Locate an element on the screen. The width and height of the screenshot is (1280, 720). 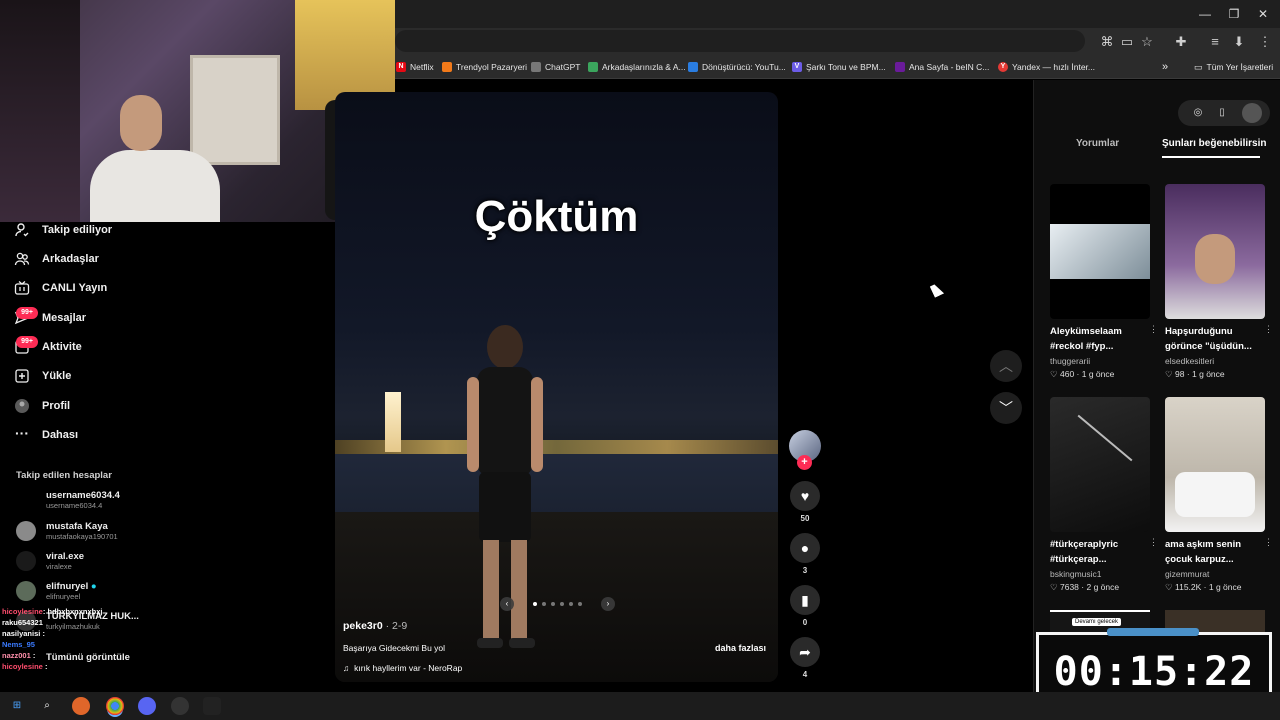
chat-message: nazz001 : is located at coordinates (77, 655).